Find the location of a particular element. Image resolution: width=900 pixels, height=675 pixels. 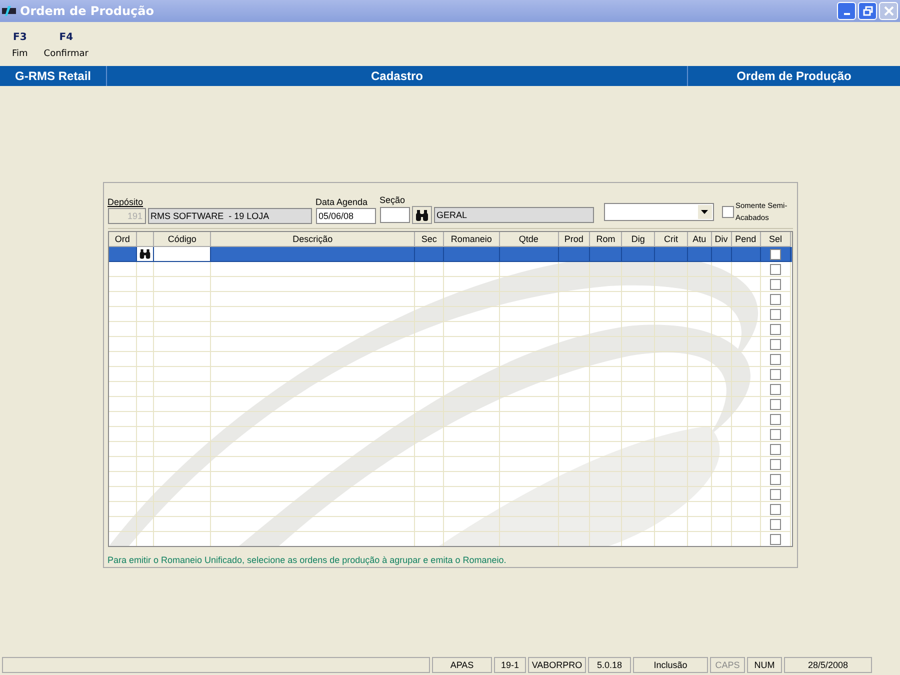

deposit-name-field: RMS SOFTWARE - 19 LOJA is located at coordinates (230, 216).